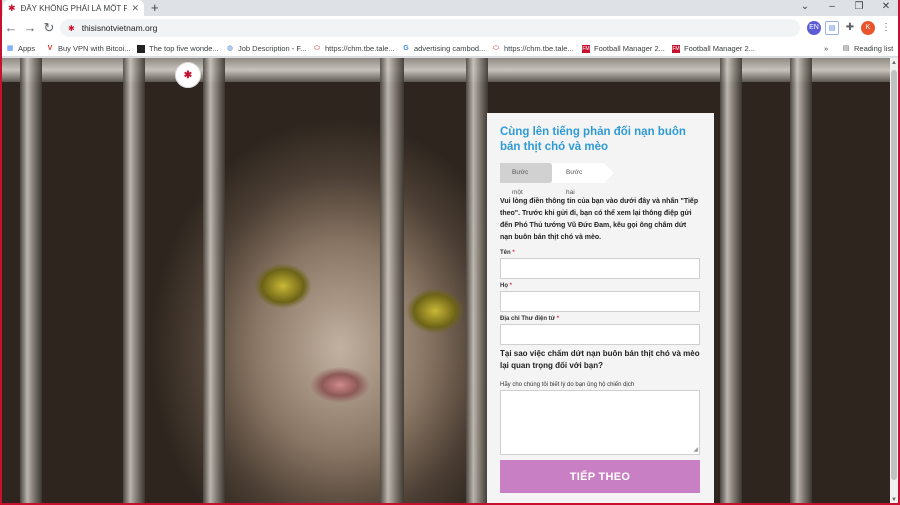 This screenshot has width=900, height=505. What do you see at coordinates (814, 28) in the screenshot?
I see `extension-en-icon: EN` at bounding box center [814, 28].